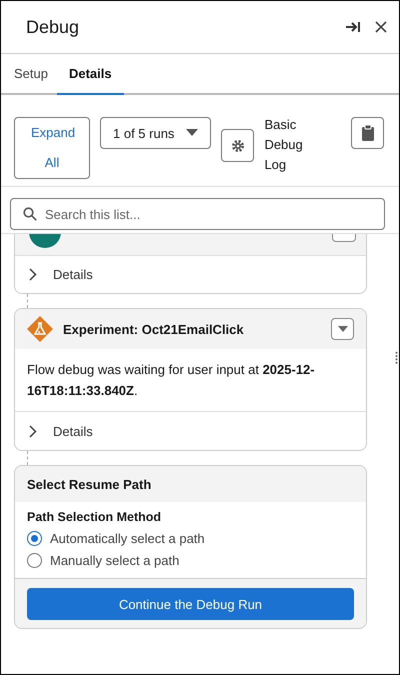 The height and width of the screenshot is (675, 400). I want to click on panel-title: Debug, so click(53, 27).